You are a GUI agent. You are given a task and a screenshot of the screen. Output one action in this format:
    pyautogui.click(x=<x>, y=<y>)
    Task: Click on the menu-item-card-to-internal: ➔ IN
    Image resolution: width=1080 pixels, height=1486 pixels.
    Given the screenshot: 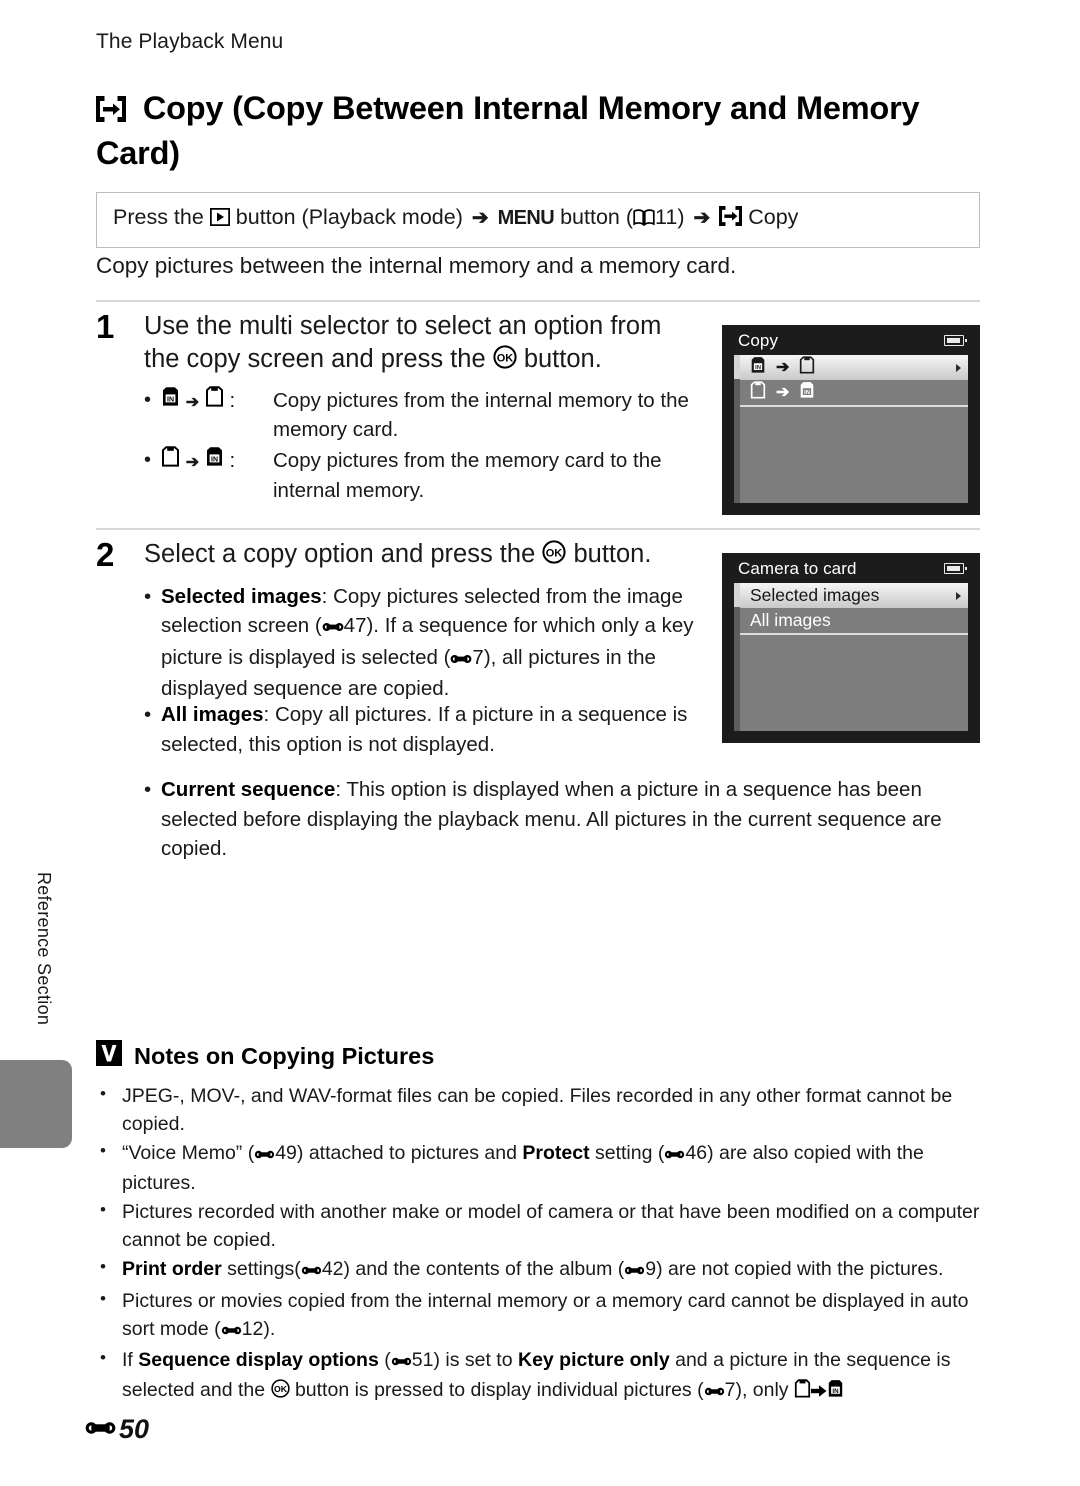 What is the action you would take?
    pyautogui.click(x=854, y=392)
    